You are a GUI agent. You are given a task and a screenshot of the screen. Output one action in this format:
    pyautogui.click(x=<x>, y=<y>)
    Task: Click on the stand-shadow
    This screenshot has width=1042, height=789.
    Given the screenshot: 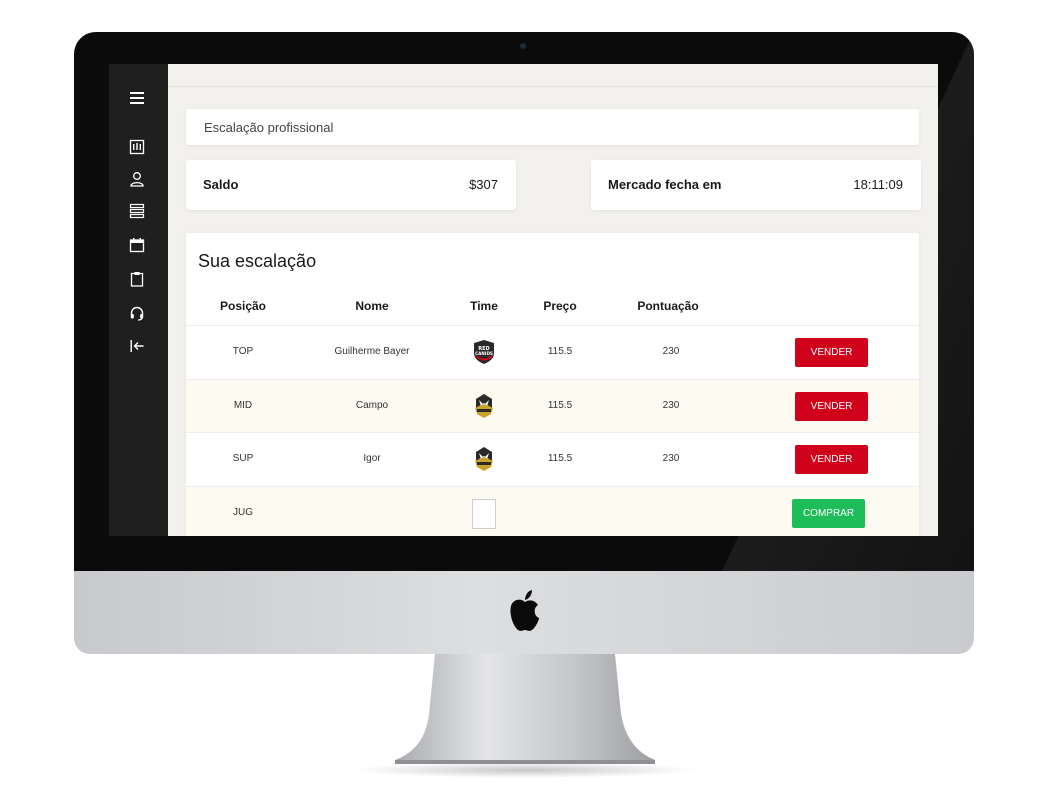 What is the action you would take?
    pyautogui.click(x=525, y=770)
    